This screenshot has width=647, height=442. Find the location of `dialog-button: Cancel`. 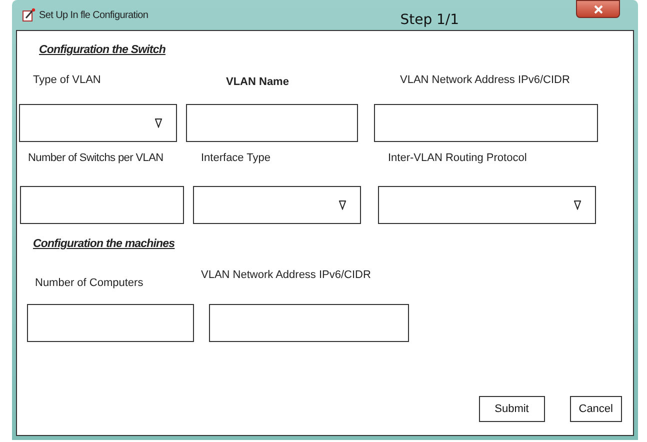

dialog-button: Cancel is located at coordinates (596, 409).